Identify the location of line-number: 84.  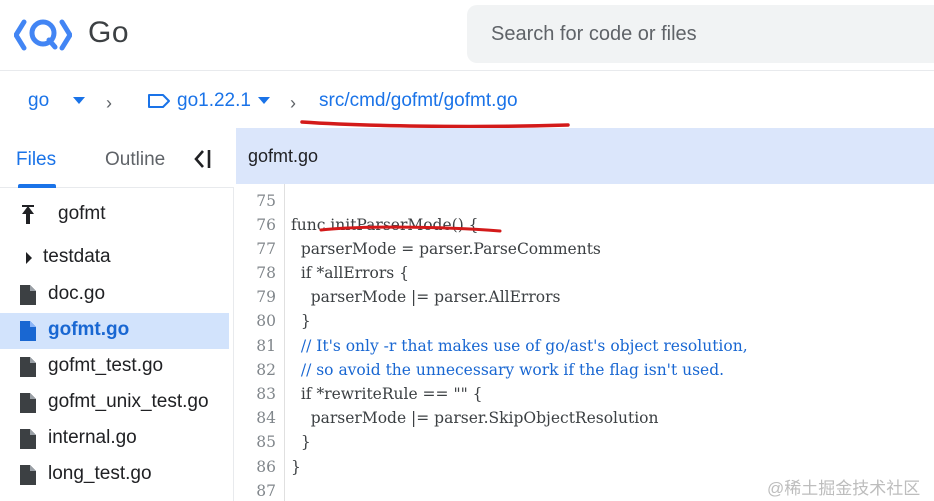
(256, 418).